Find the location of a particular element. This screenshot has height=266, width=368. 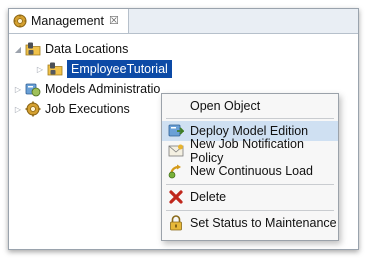

tree-item-data-locations: ◢ Data Locations is located at coordinates (70, 49).